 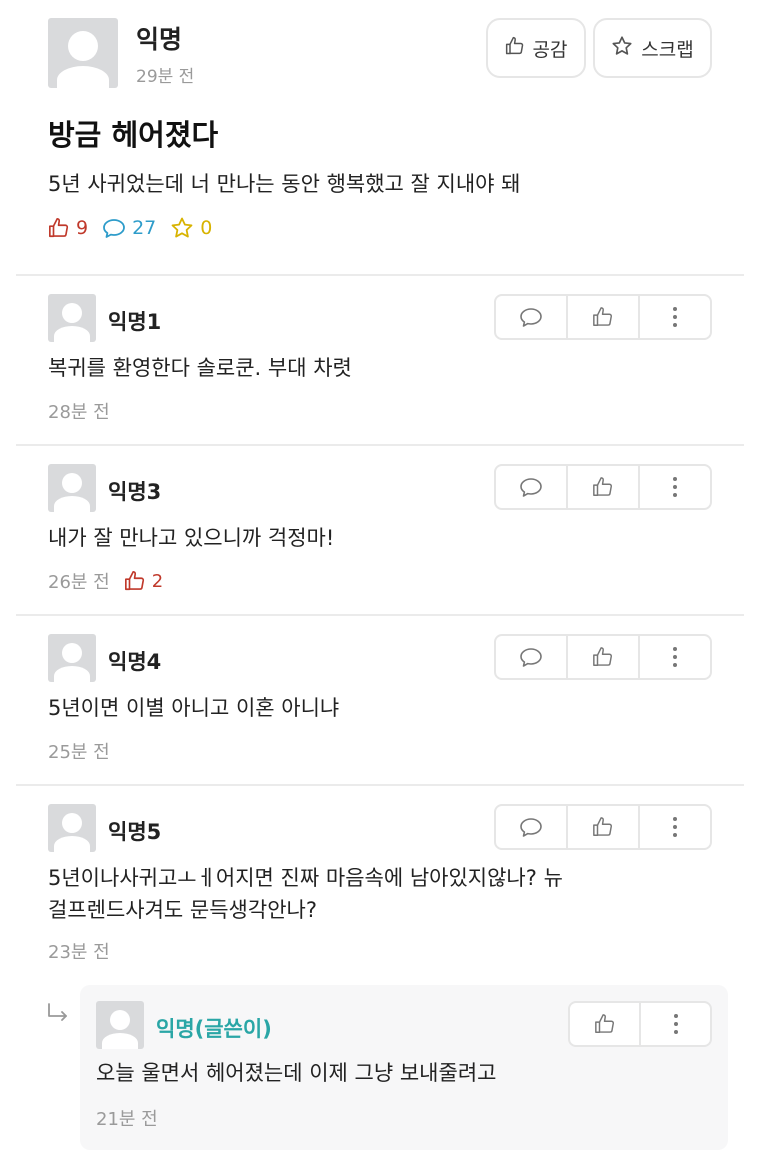 I want to click on comment-time: 23분 전, so click(x=79, y=952).